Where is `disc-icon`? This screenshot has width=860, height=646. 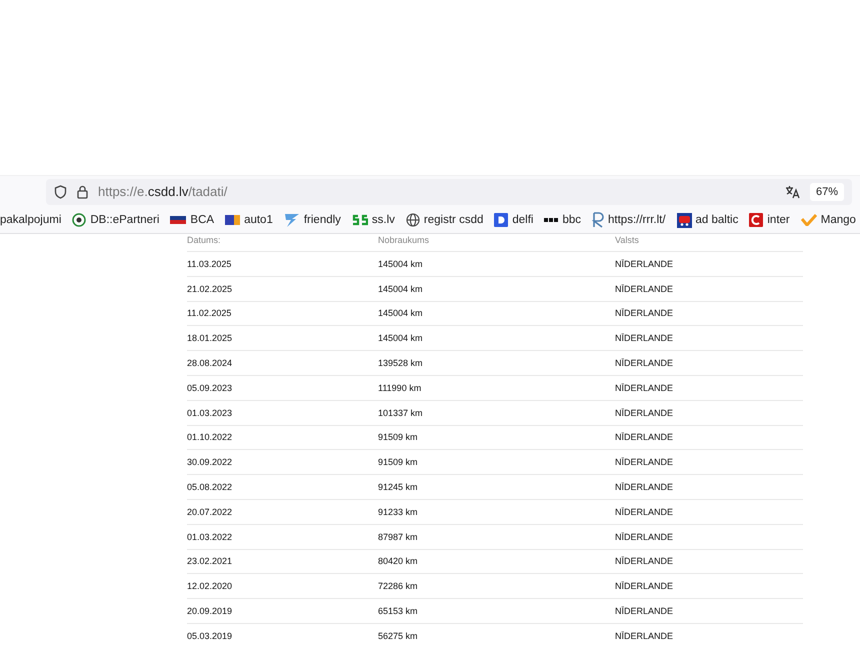 disc-icon is located at coordinates (79, 220).